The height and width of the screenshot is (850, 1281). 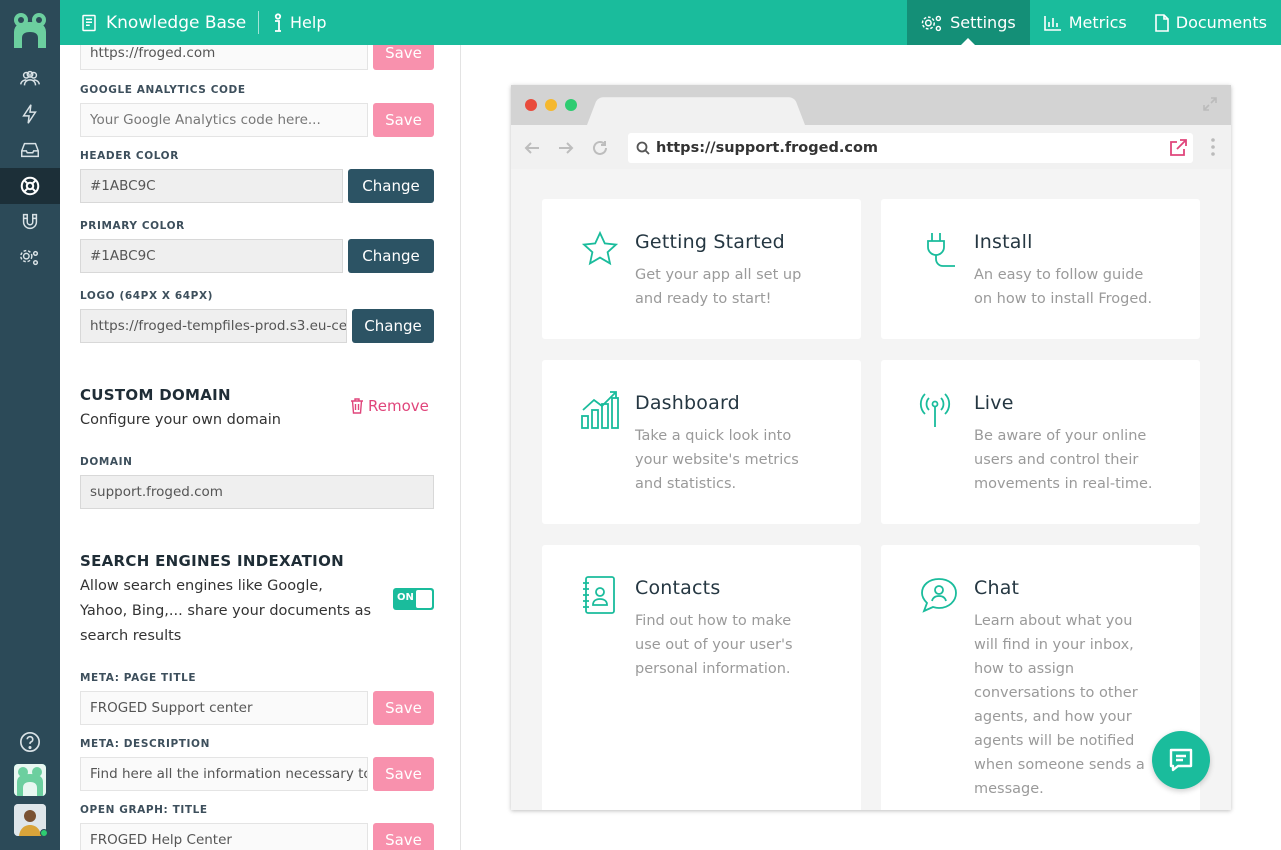 I want to click on help-link: Help, so click(x=299, y=22).